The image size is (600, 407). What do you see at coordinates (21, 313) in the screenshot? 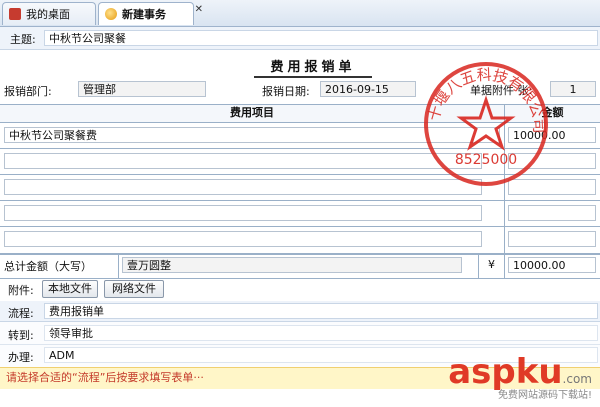
I see `flow-label: 流程:` at bounding box center [21, 313].